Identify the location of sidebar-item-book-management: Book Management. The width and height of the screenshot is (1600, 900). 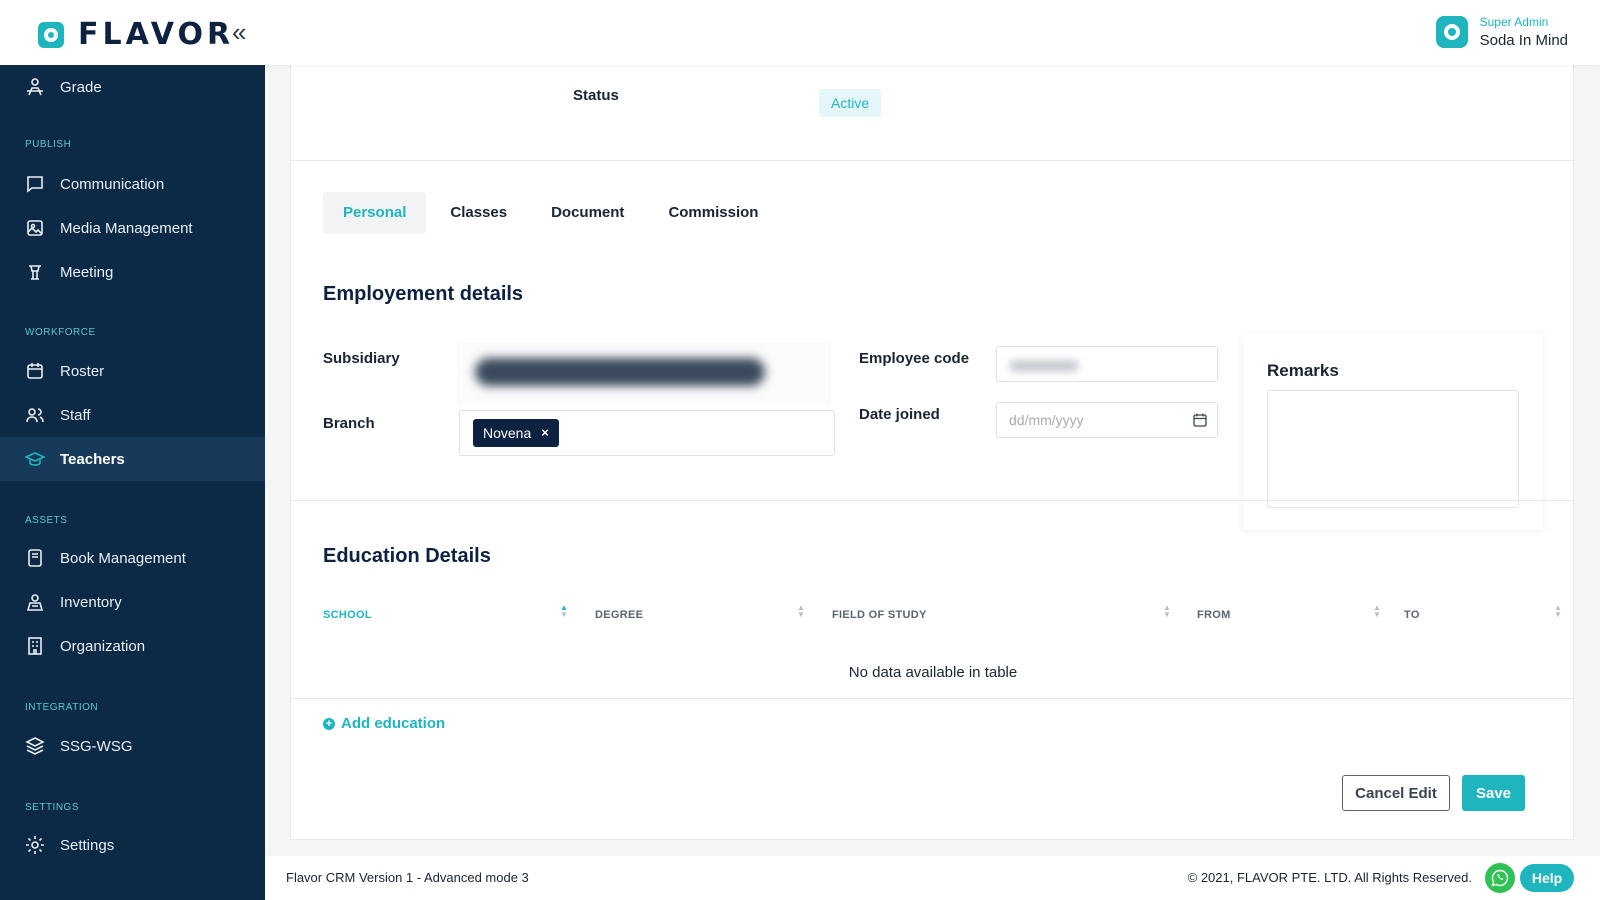
(132, 558).